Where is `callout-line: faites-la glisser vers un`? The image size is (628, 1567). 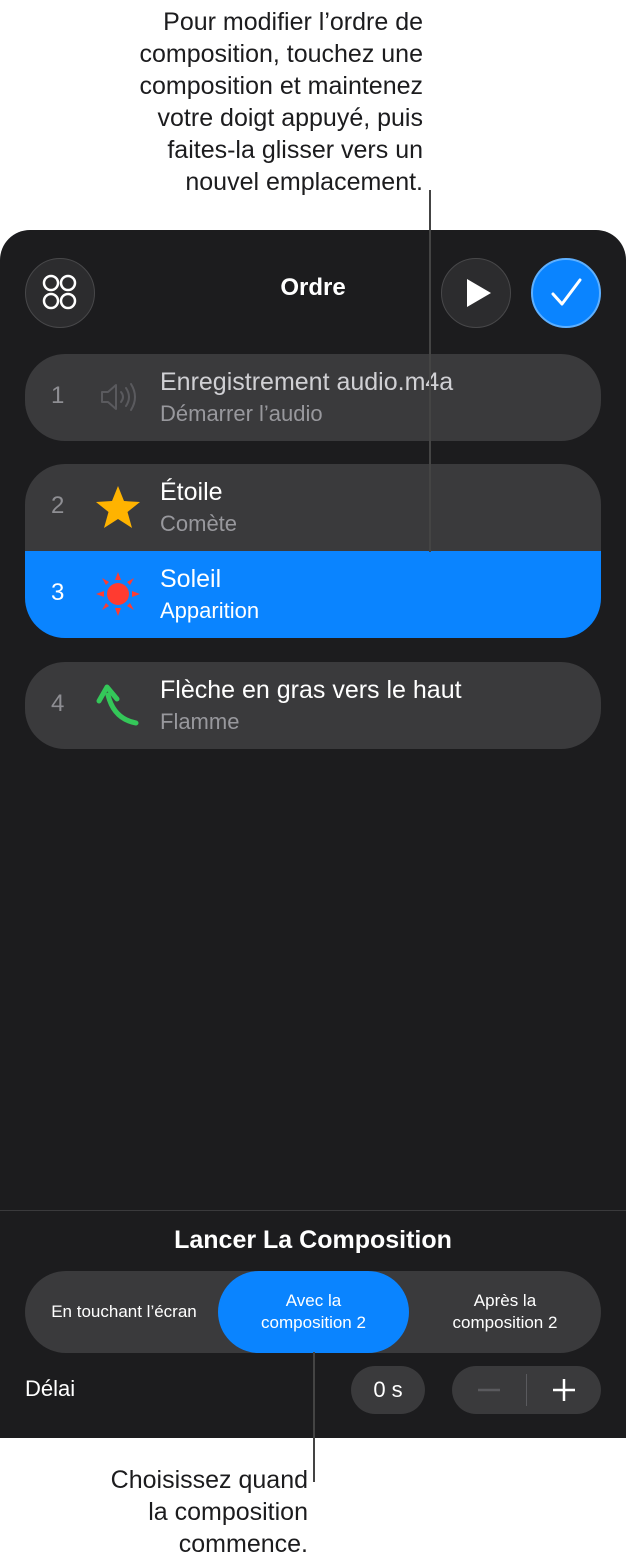 callout-line: faites-la glisser vers un is located at coordinates (295, 150).